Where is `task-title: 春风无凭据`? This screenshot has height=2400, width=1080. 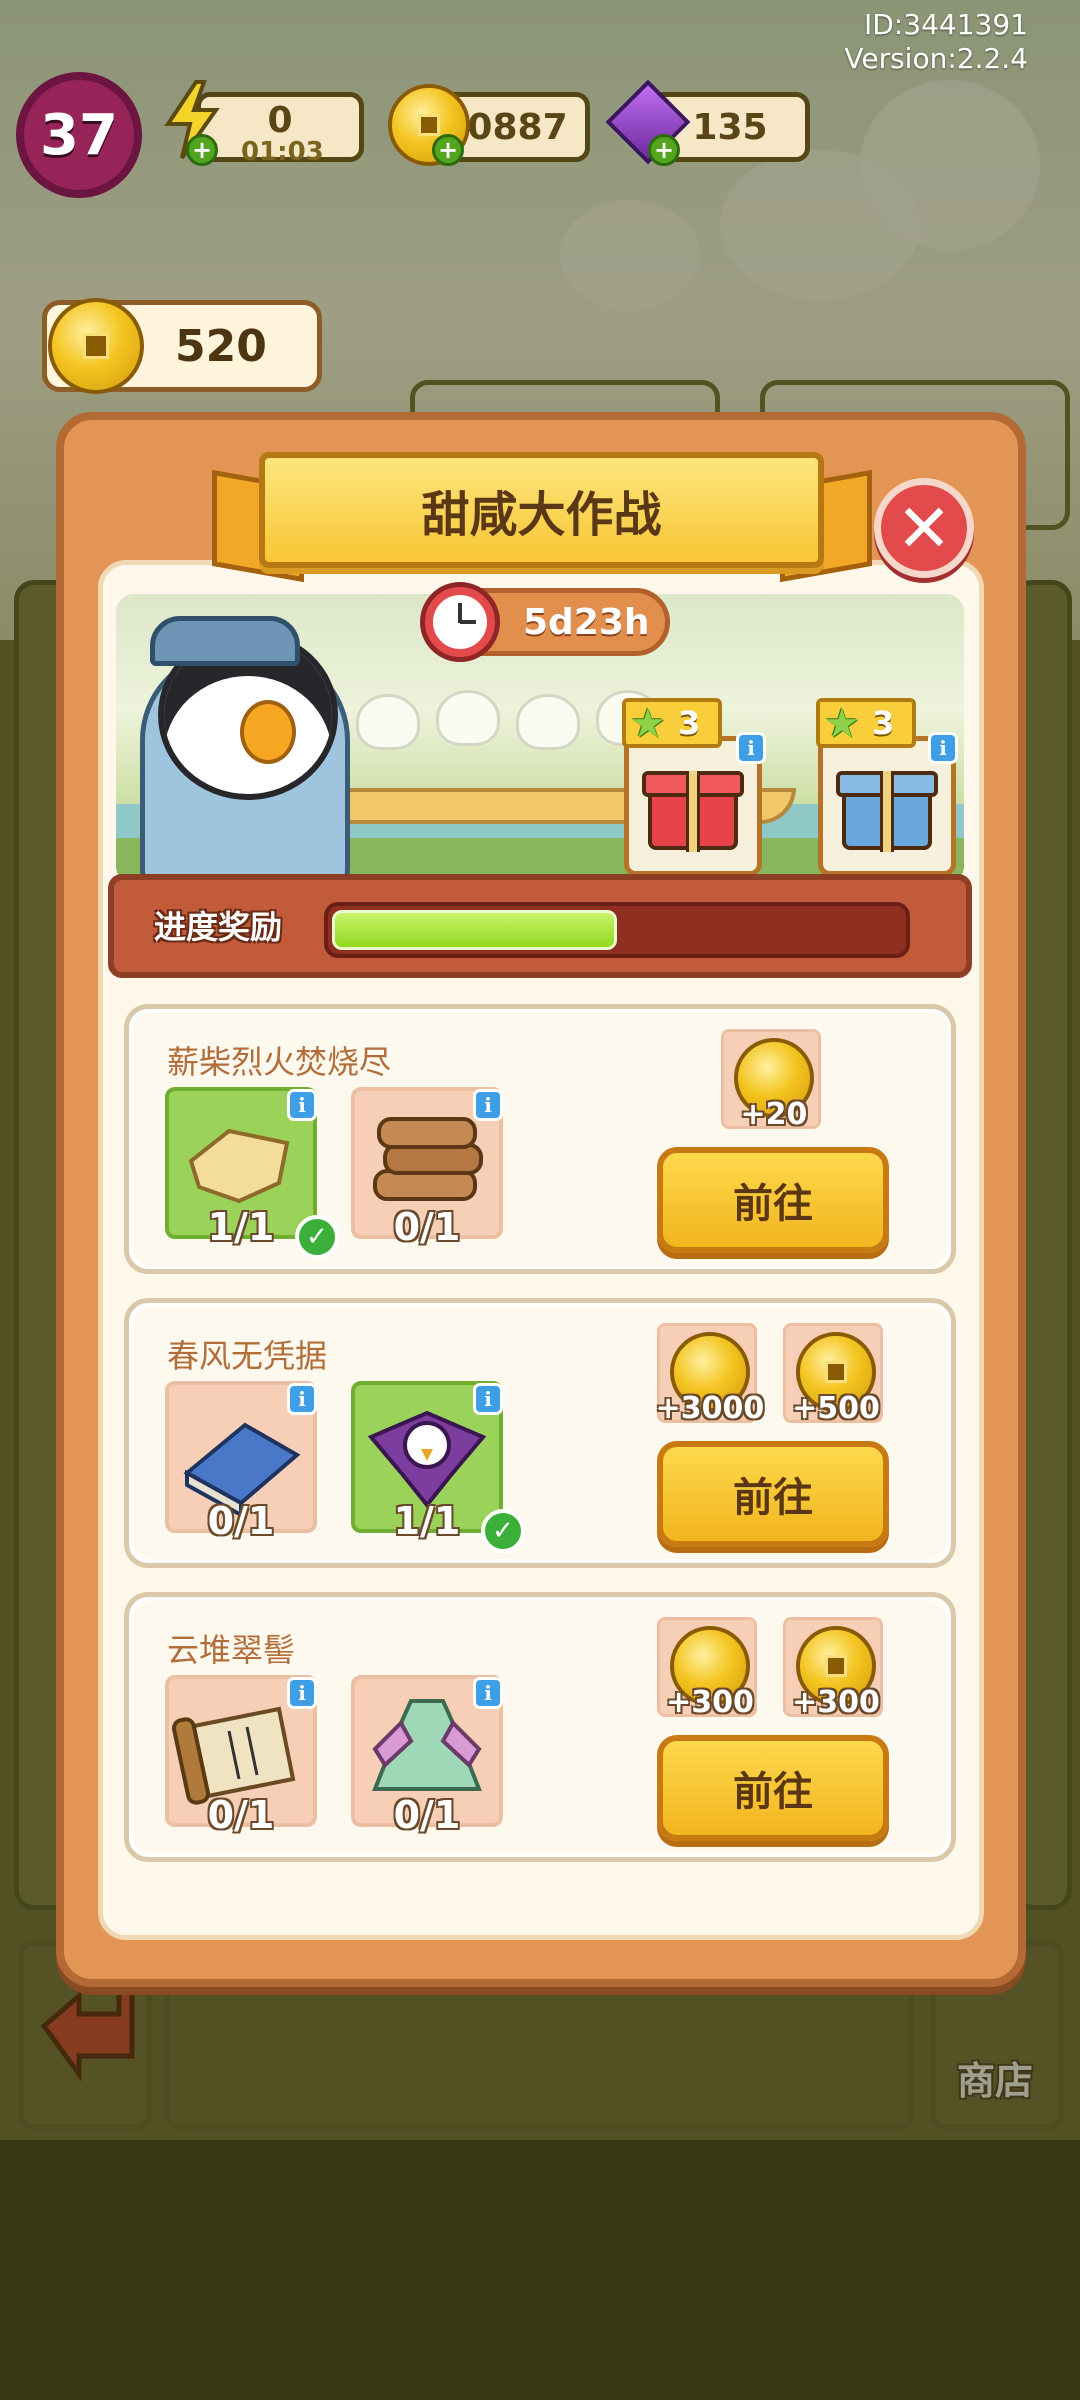 task-title: 春风无凭据 is located at coordinates (247, 1356).